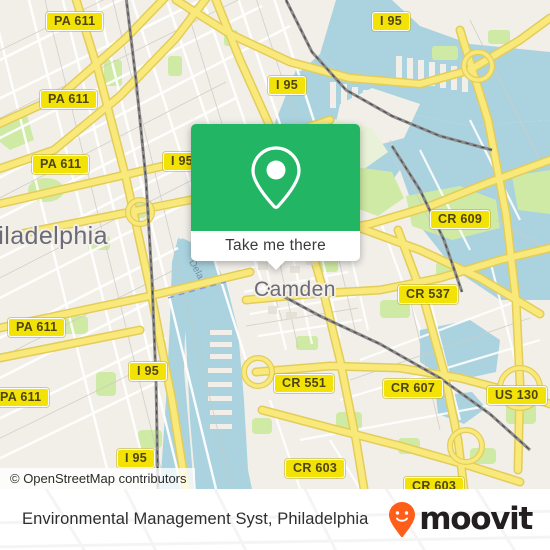  Describe the element at coordinates (428, 294) in the screenshot. I see `highway-shield: CR 537` at that location.